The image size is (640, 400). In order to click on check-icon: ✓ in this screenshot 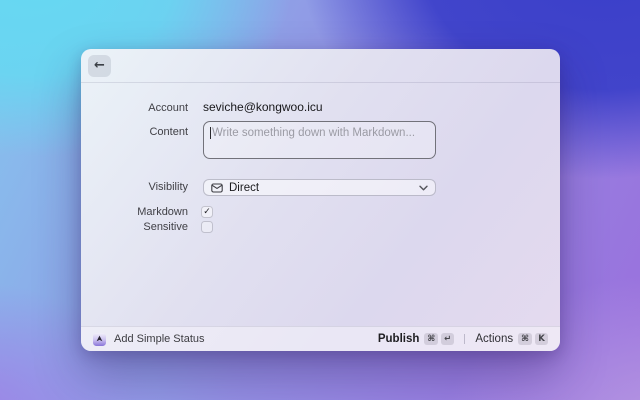, I will do `click(207, 211)`.